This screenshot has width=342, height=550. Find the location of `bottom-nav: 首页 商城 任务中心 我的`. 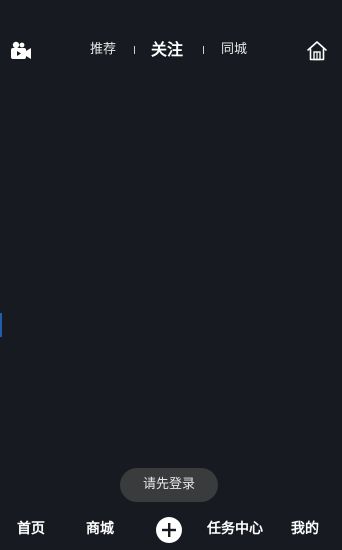

bottom-nav: 首页 商城 任务中心 我的 is located at coordinates (171, 529).